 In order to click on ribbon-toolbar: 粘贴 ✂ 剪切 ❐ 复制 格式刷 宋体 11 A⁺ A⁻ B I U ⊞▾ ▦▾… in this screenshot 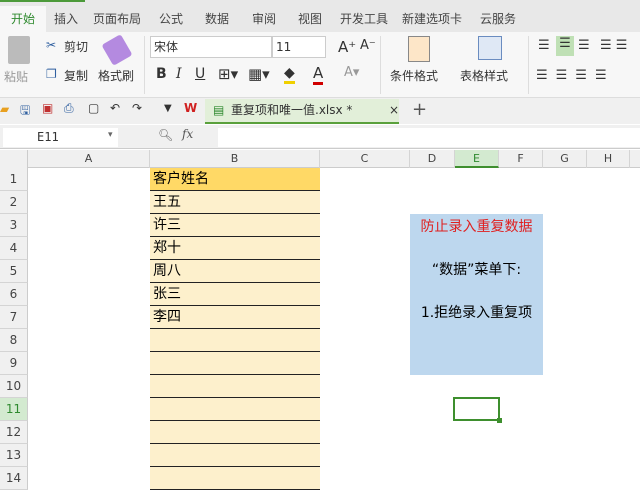, I will do `click(320, 65)`.